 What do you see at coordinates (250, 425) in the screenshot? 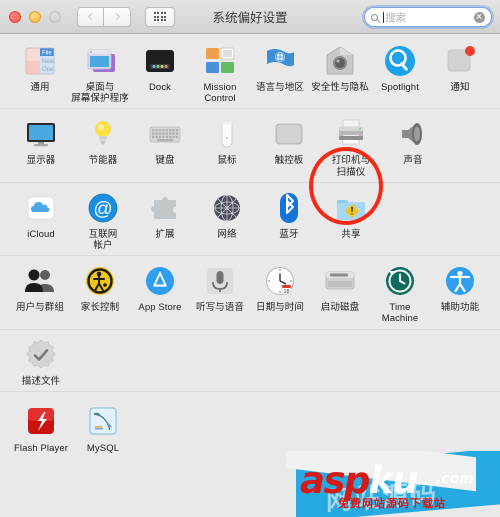
I see `third-party-row: Flash Player MySQL` at bounding box center [250, 425].